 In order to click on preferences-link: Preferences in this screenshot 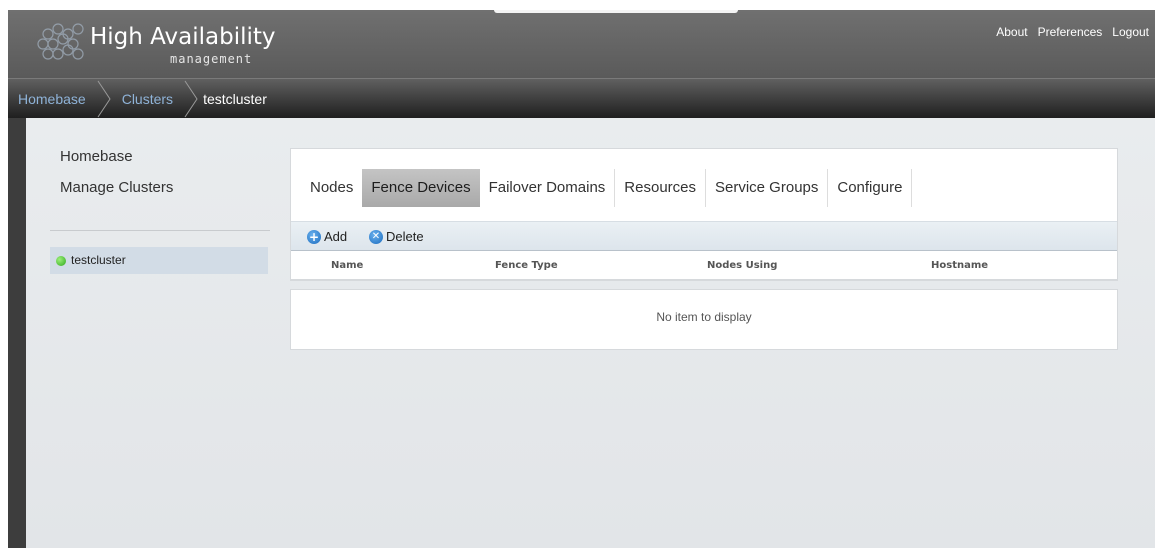, I will do `click(1070, 32)`.